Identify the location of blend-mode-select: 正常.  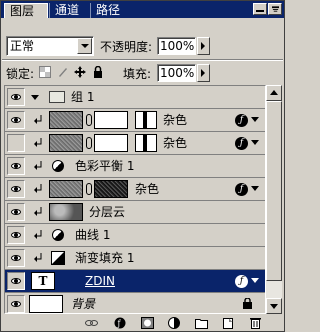
(50, 46).